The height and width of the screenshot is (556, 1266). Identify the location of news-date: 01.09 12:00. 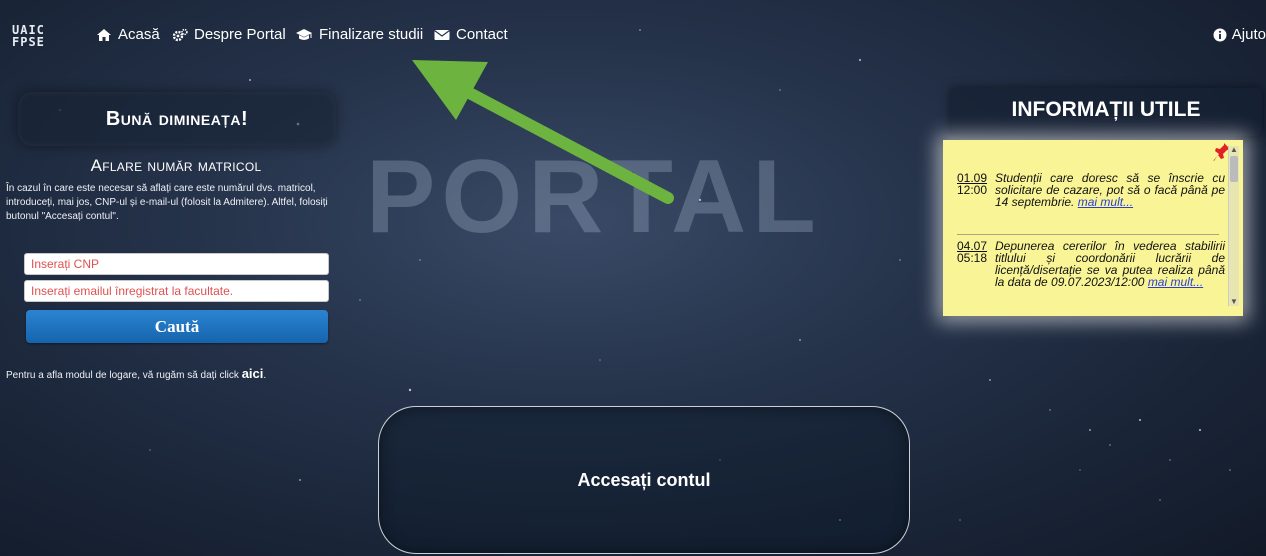
(973, 190).